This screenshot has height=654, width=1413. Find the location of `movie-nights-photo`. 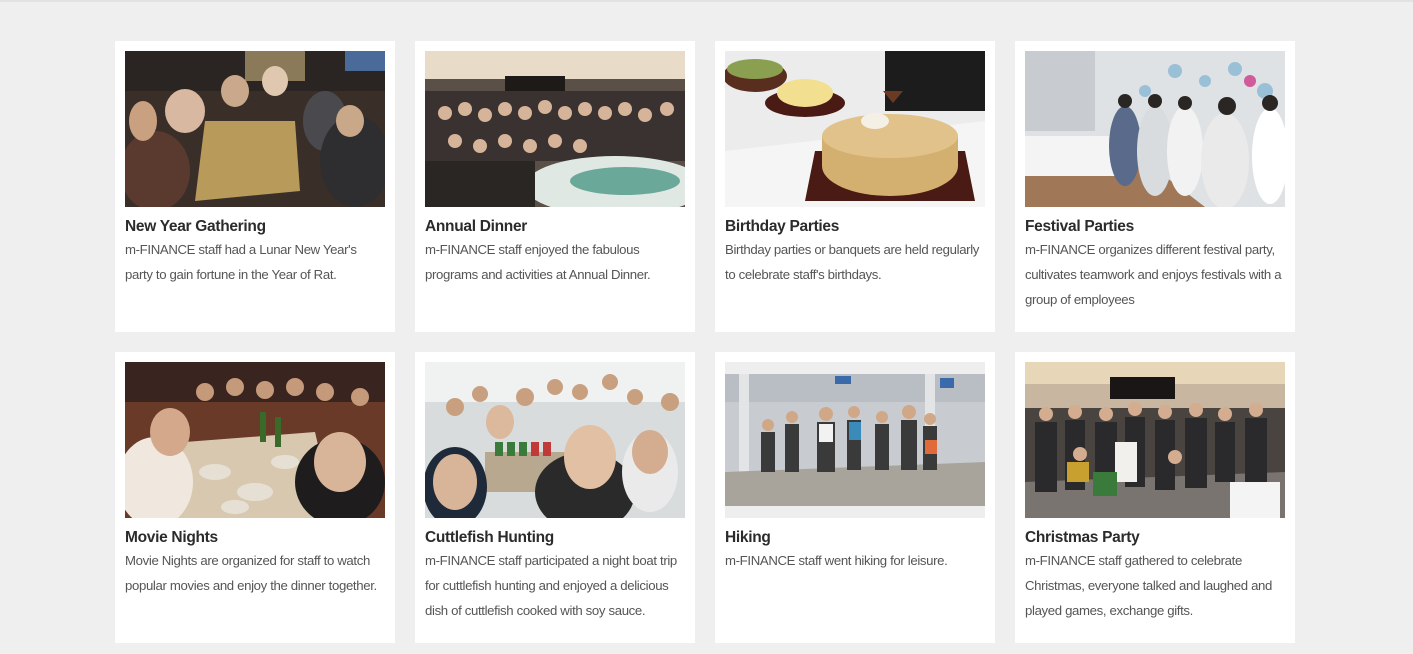

movie-nights-photo is located at coordinates (255, 440).